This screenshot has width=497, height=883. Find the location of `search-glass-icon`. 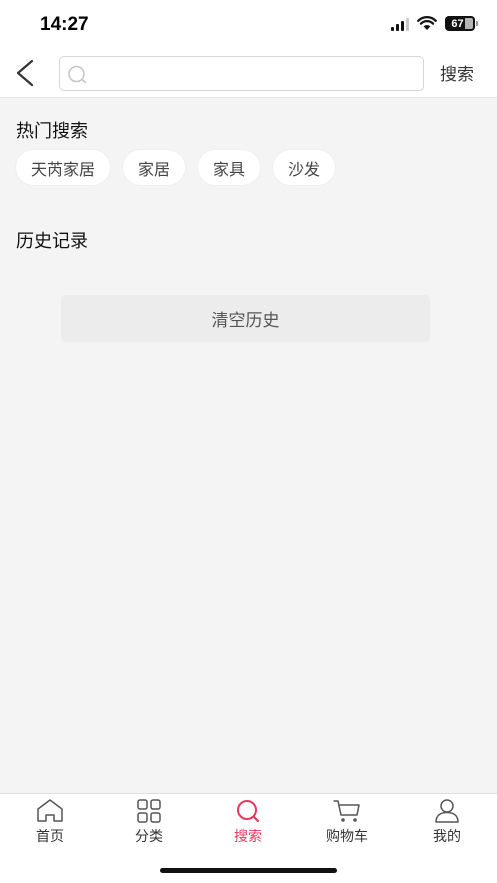

search-glass-icon is located at coordinates (77, 74).